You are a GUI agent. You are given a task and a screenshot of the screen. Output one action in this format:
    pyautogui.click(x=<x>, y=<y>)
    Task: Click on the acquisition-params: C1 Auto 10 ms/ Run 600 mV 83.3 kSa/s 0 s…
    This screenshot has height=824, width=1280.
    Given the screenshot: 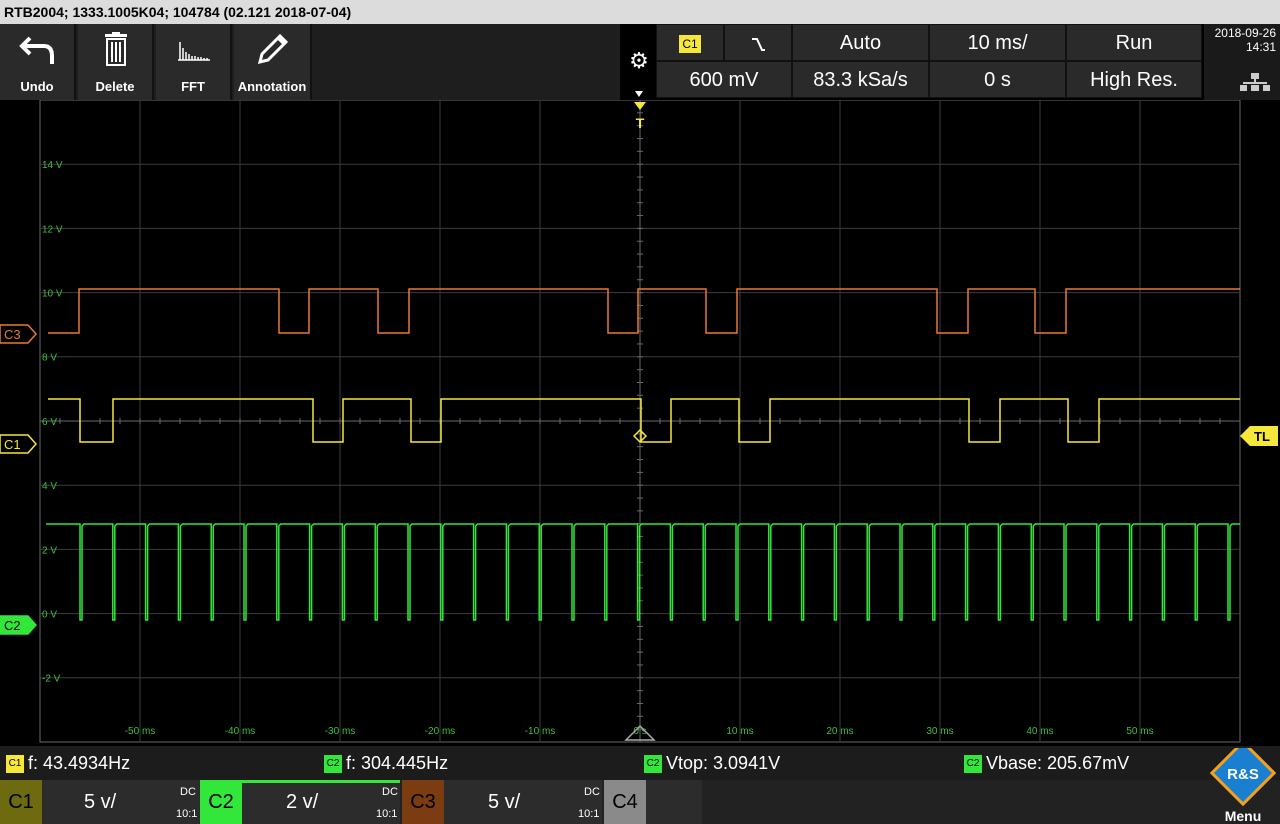 What is the action you would take?
    pyautogui.click(x=929, y=62)
    